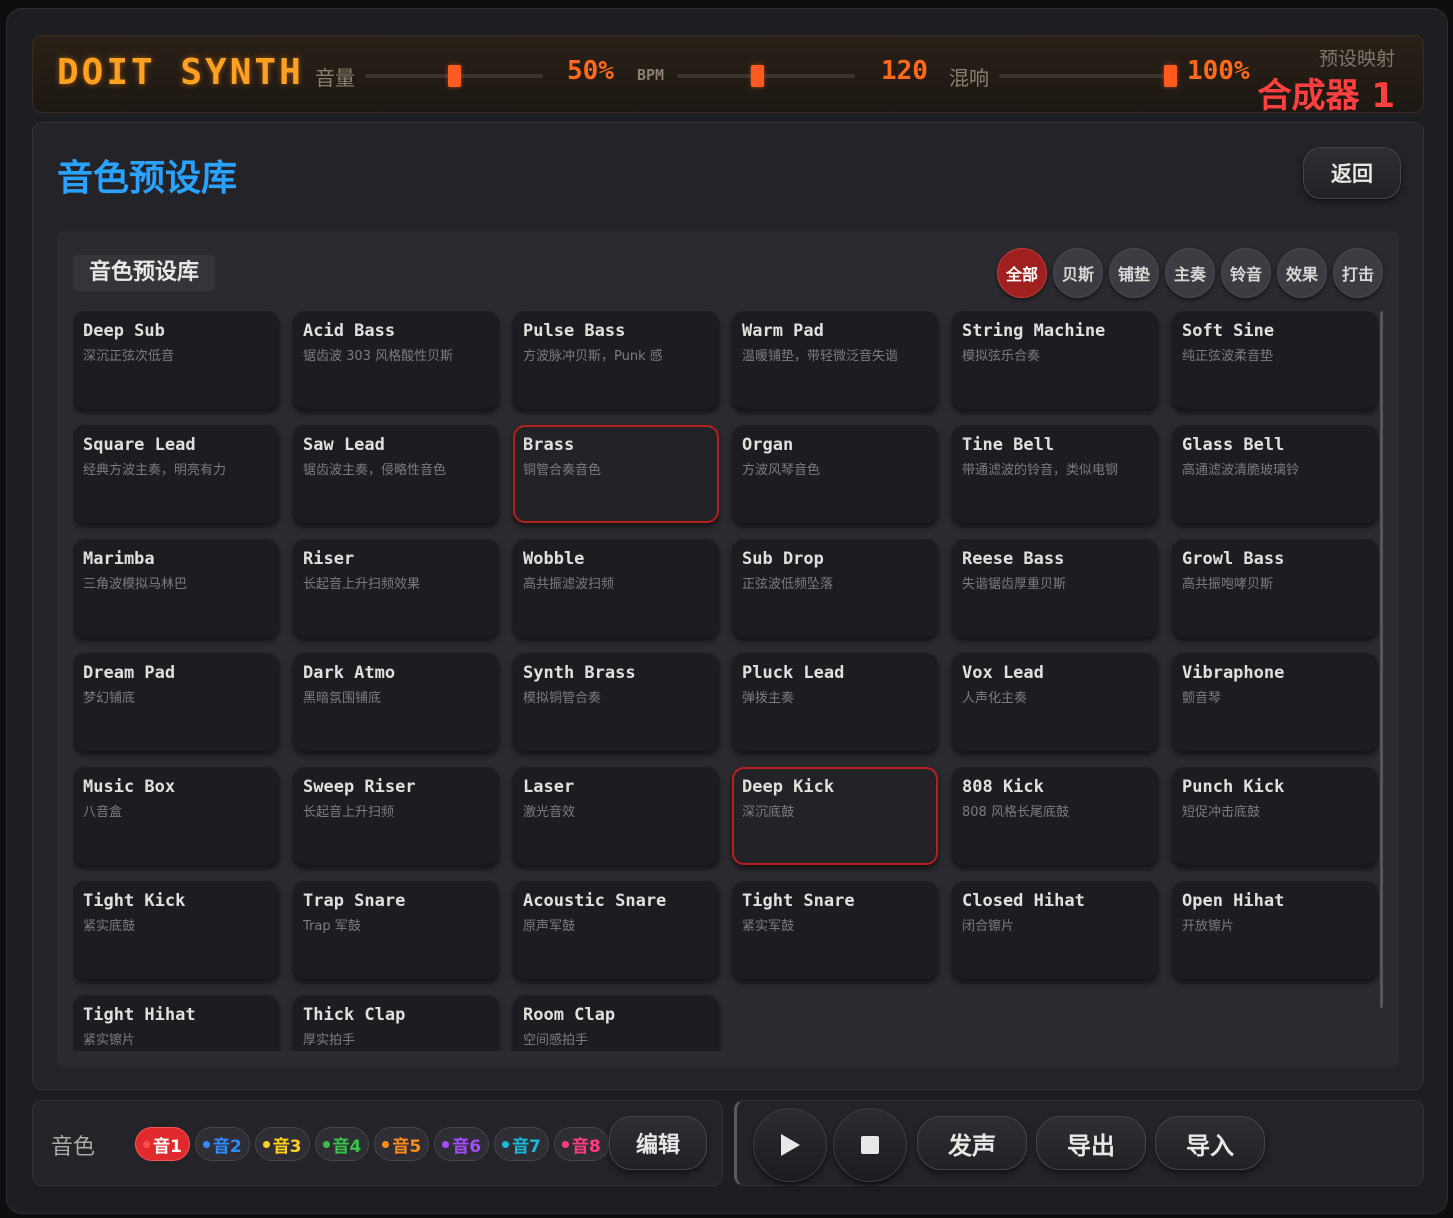  What do you see at coordinates (820, 356) in the screenshot?
I see `preset-description: 温暖铺垫，带轻微泛音失谐` at bounding box center [820, 356].